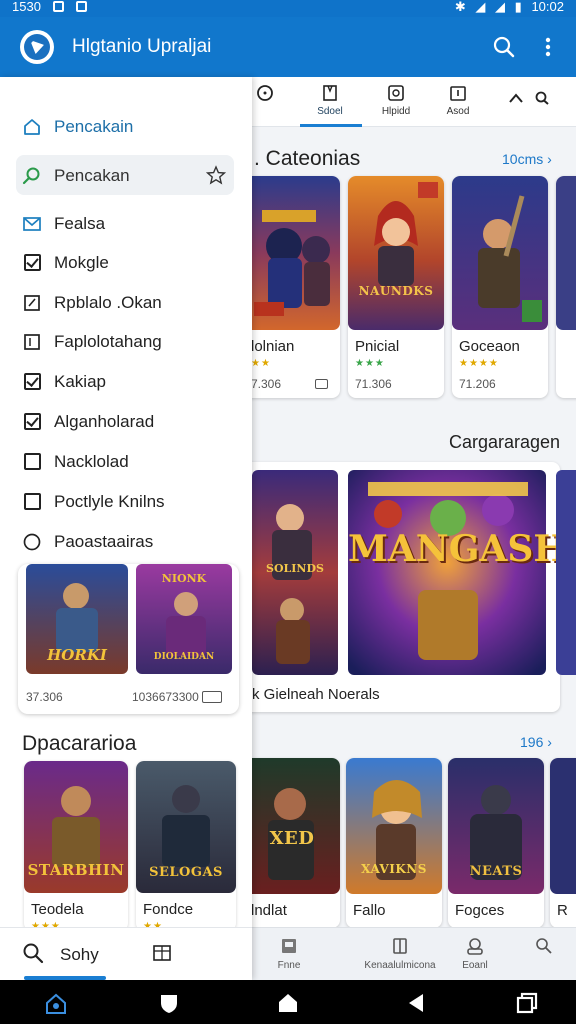 The image size is (576, 1024). What do you see at coordinates (126, 541) in the screenshot?
I see `drawer-item-paoastaairas: Paoastaairas` at bounding box center [126, 541].